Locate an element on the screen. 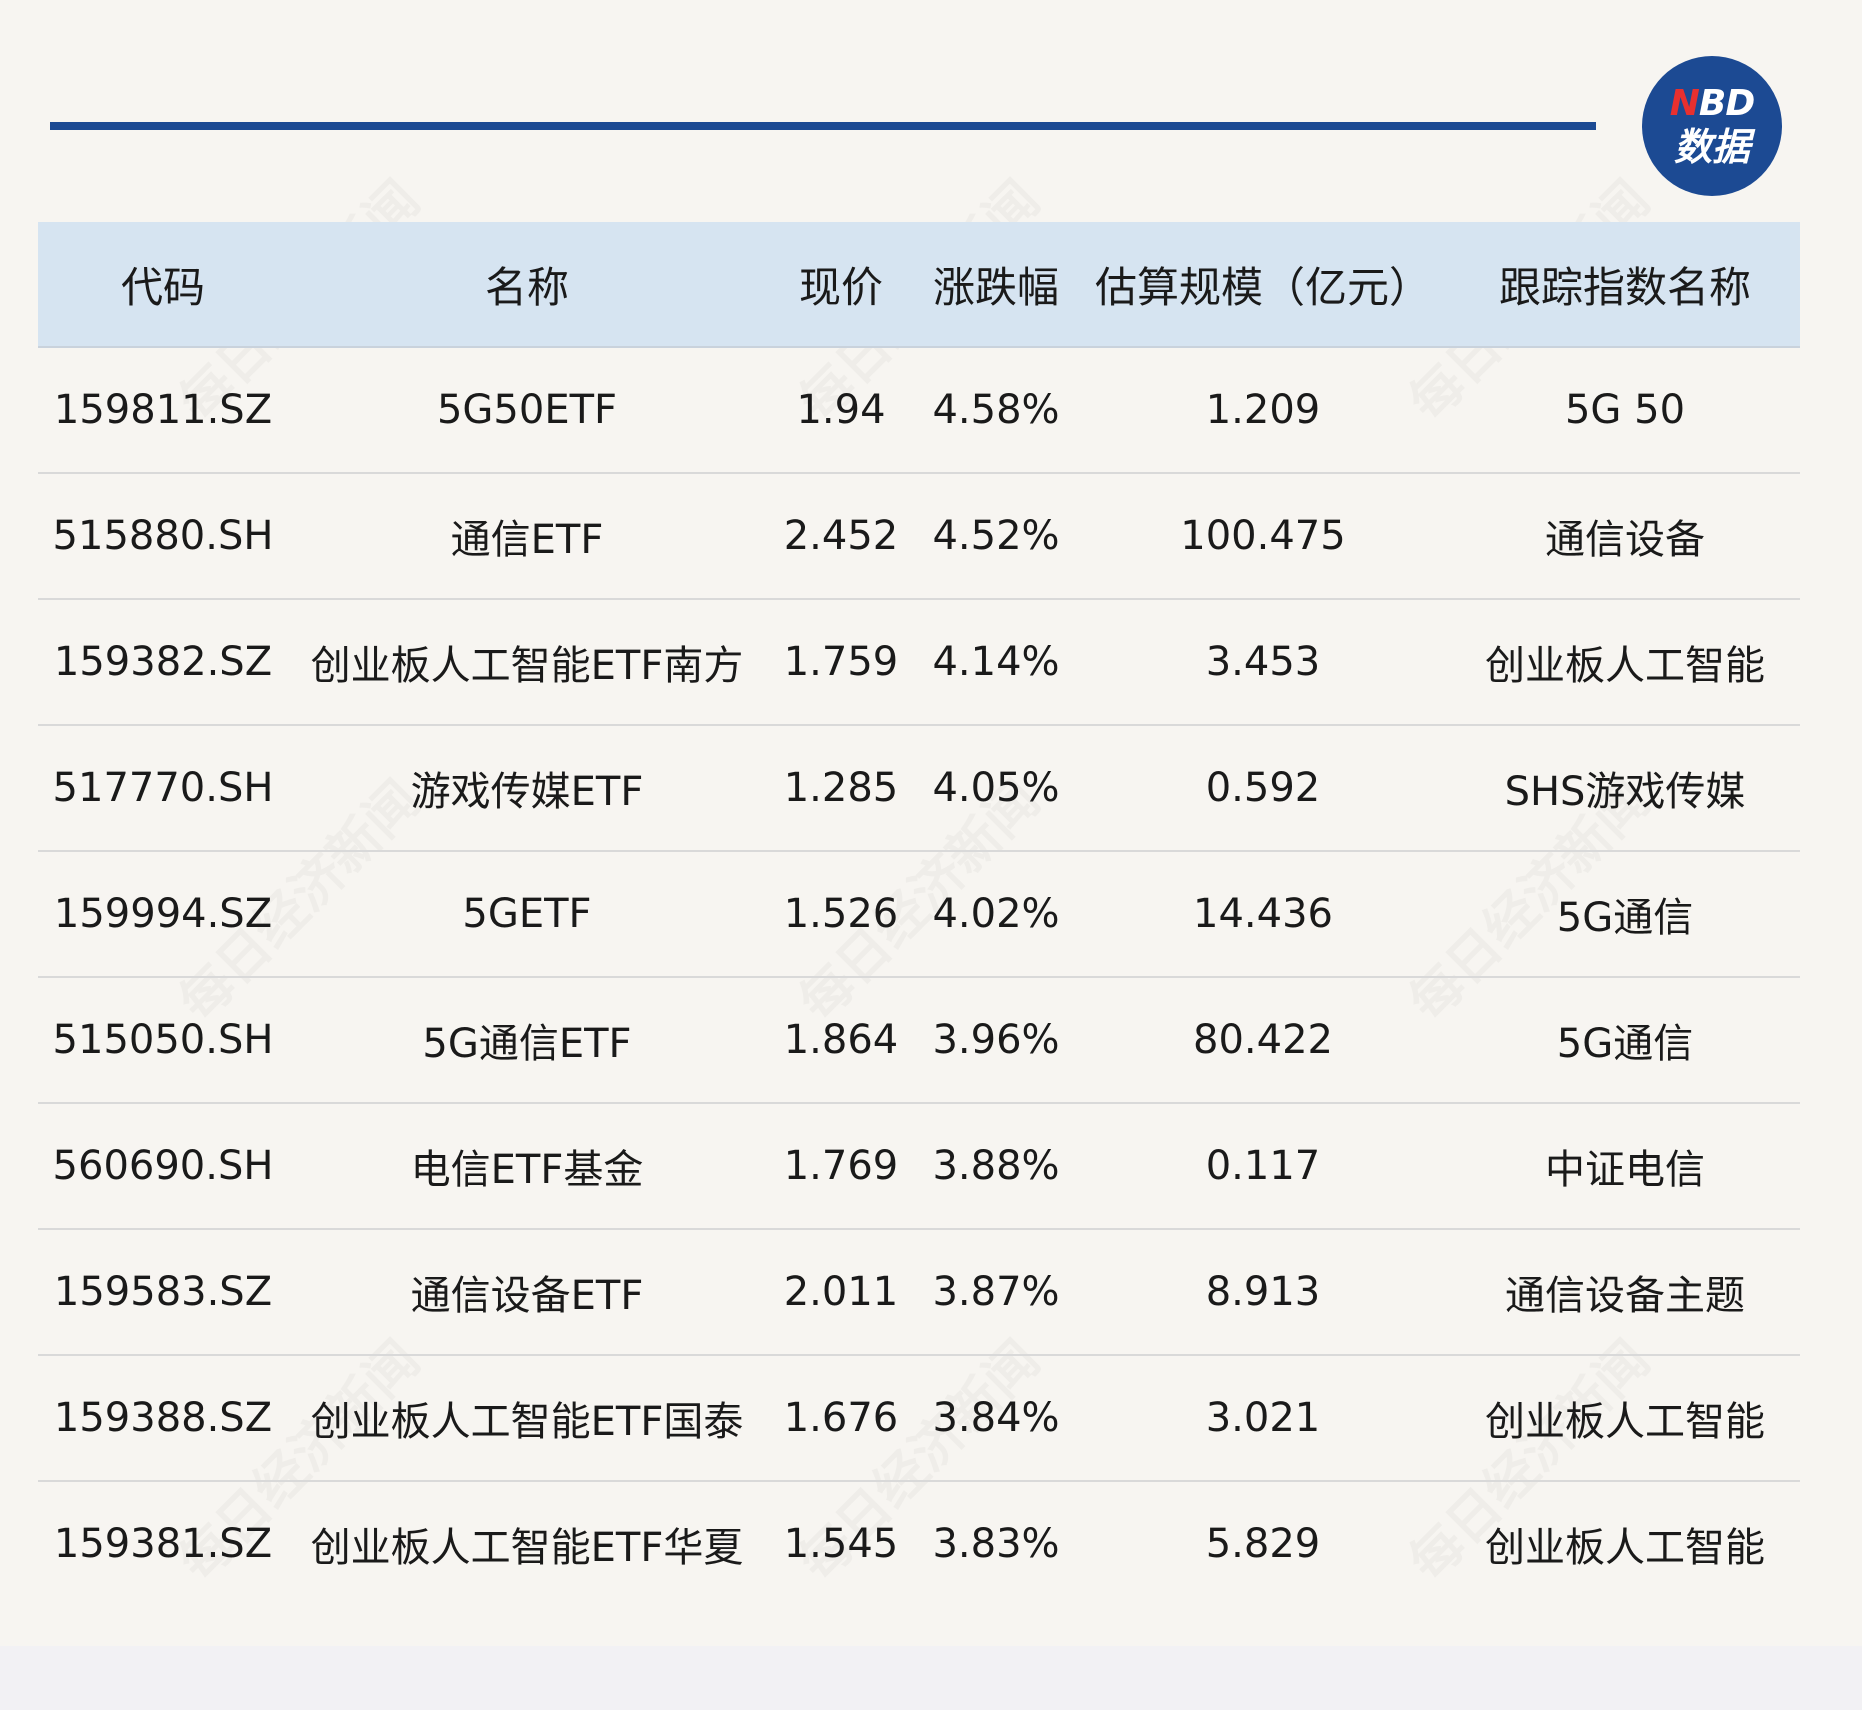 Image resolution: width=1862 pixels, height=1710 pixels. cell-scale: 100.475 is located at coordinates (1263, 536).